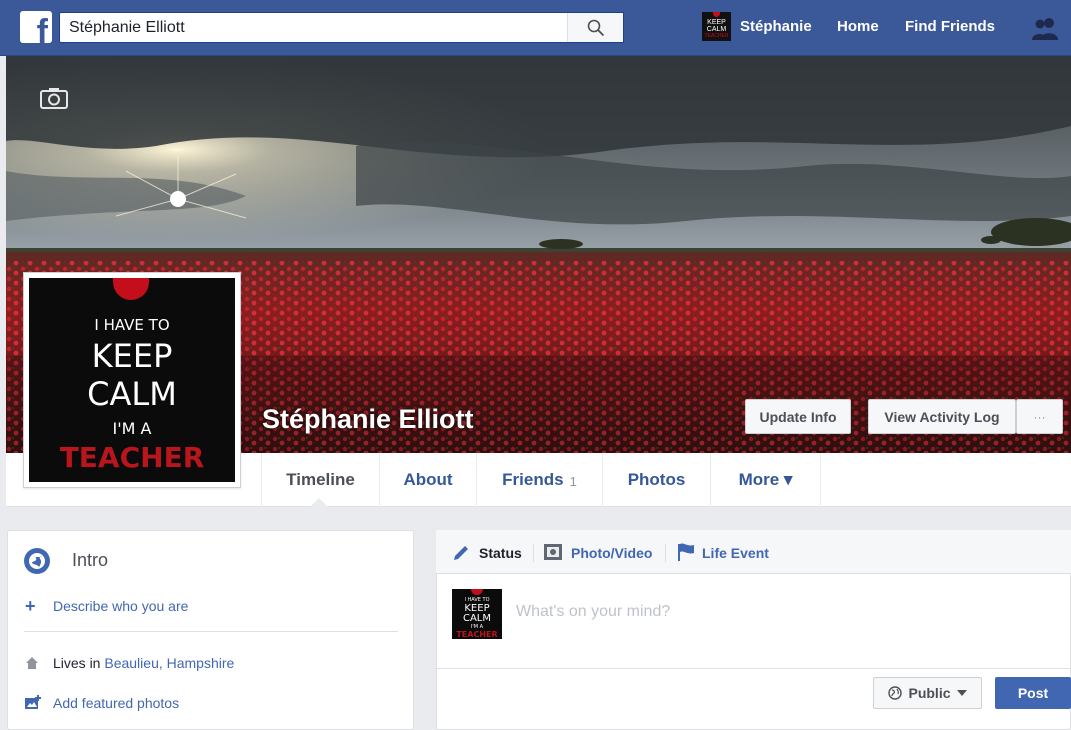 Image resolution: width=1071 pixels, height=730 pixels. I want to click on describe-who-you-are-link: Describe who you are, so click(120, 606).